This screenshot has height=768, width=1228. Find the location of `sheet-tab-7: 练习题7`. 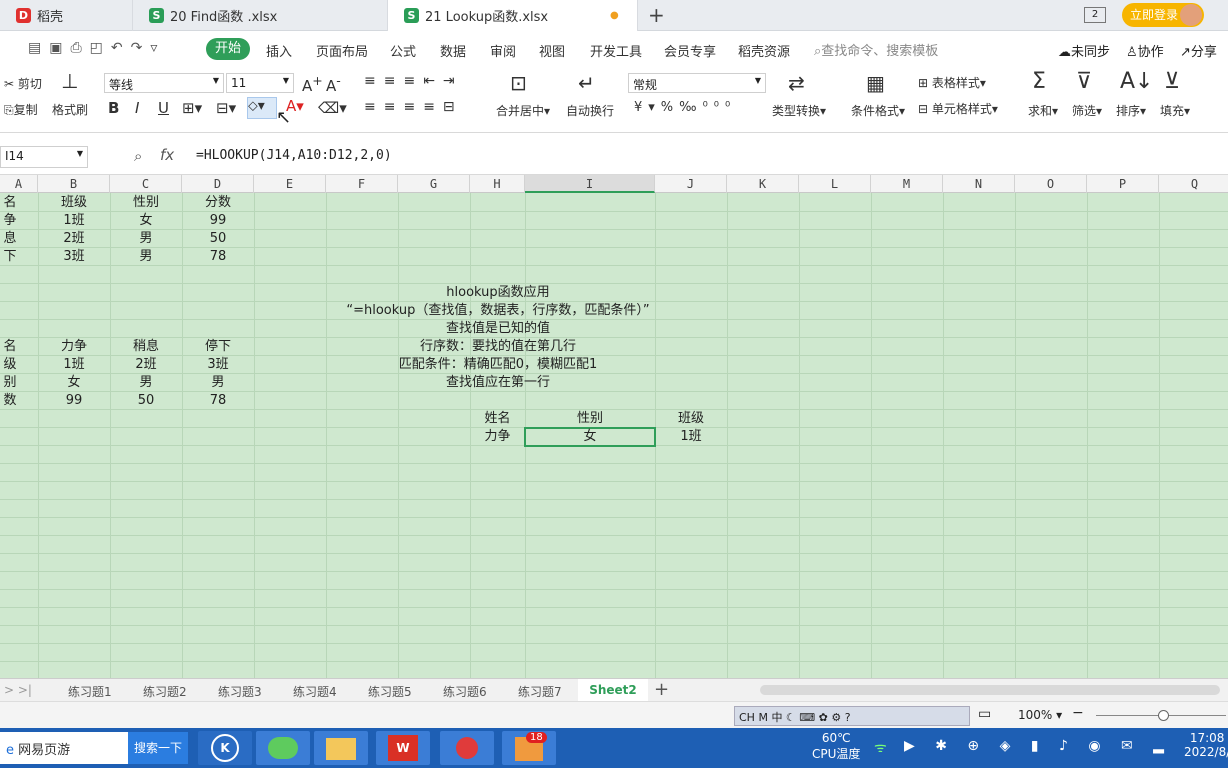

sheet-tab-7: 练习题7 is located at coordinates (540, 691).